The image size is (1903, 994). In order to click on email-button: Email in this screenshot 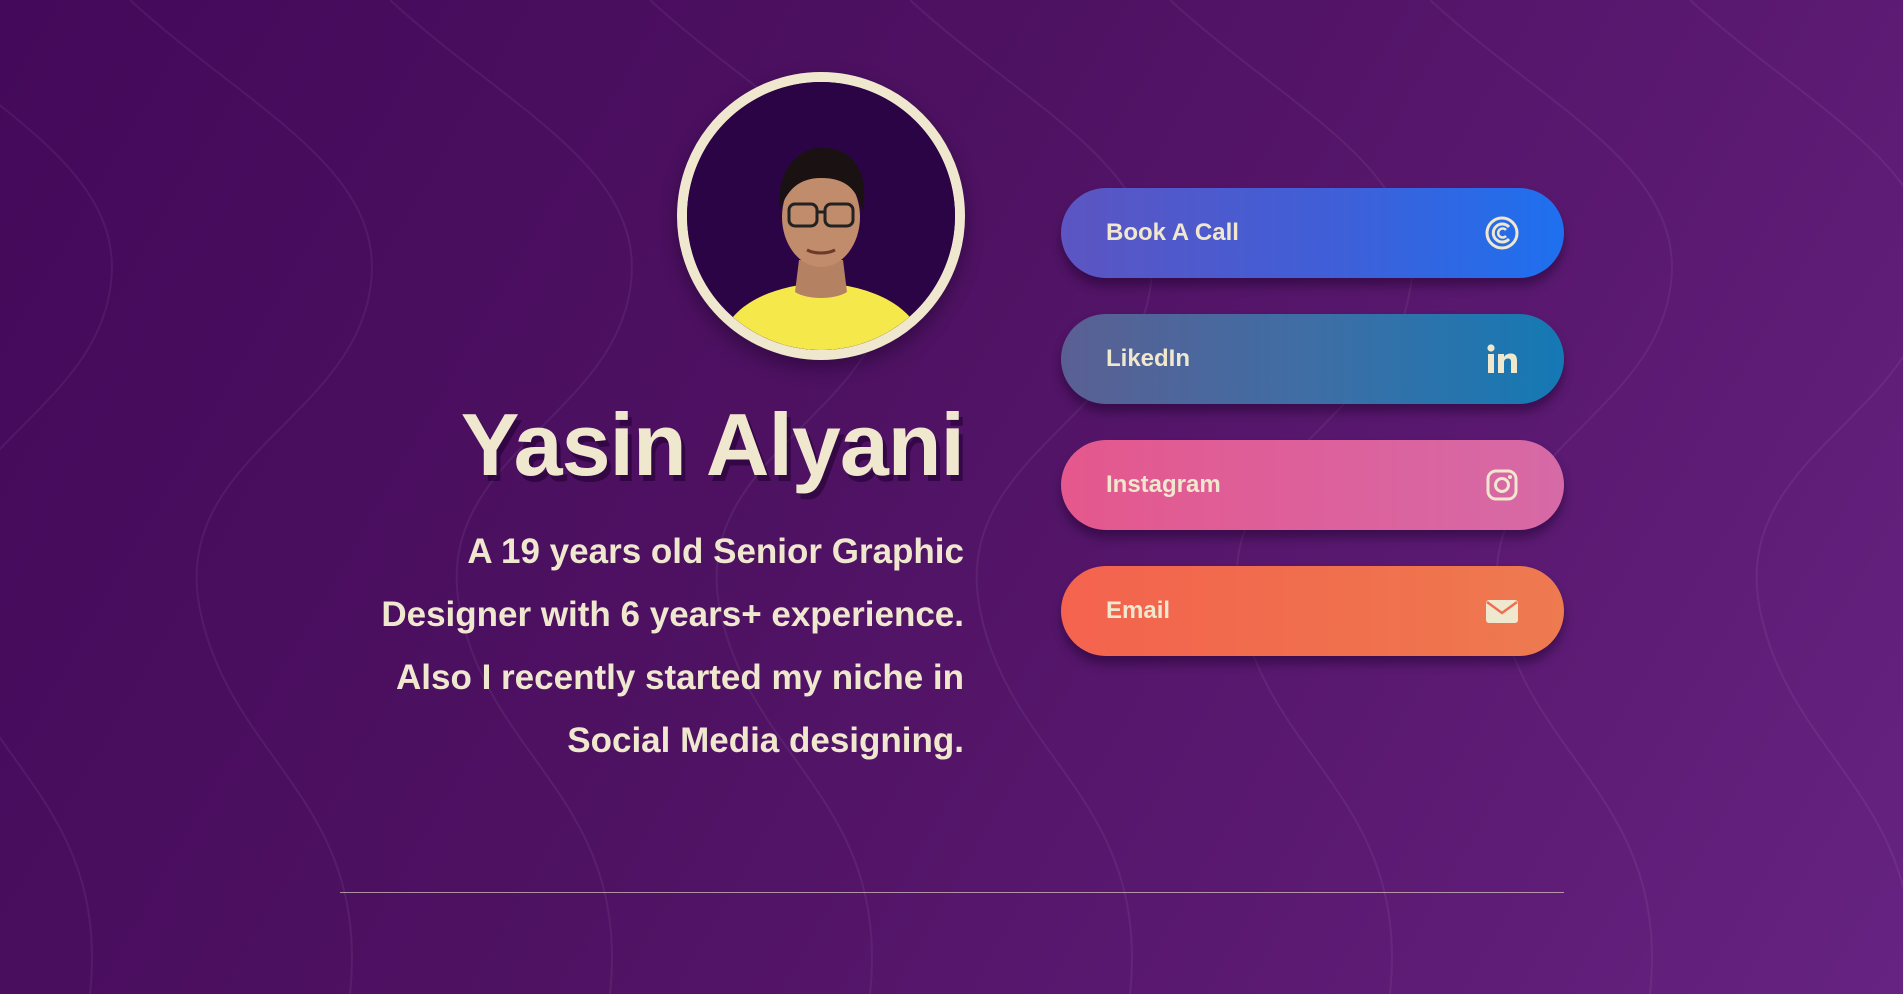, I will do `click(1312, 611)`.